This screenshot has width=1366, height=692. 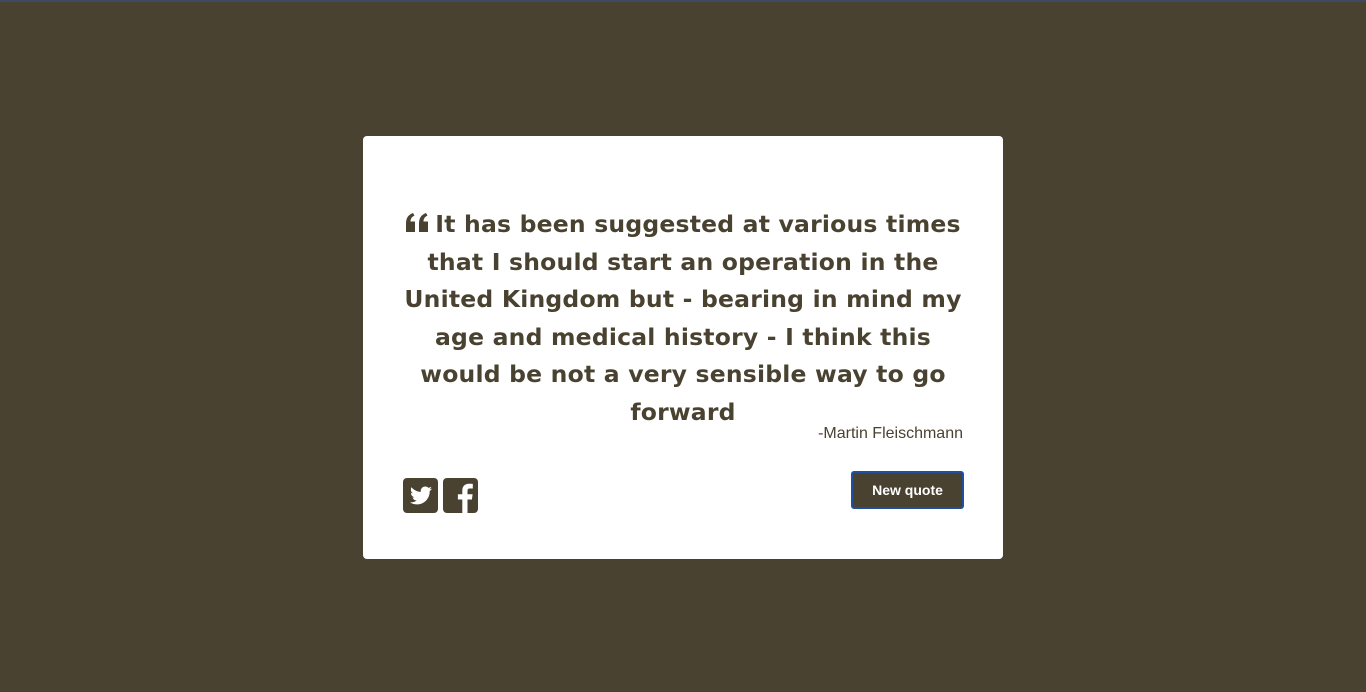 What do you see at coordinates (683, 1) in the screenshot?
I see `top-border` at bounding box center [683, 1].